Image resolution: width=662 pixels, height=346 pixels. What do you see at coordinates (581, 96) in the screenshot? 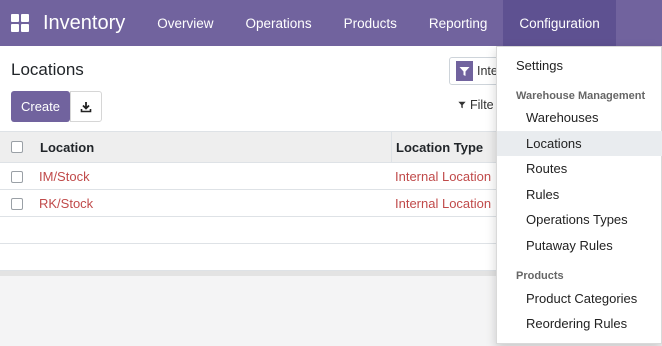
I see `menu-section-warehouse-management: Warehouse Management` at bounding box center [581, 96].